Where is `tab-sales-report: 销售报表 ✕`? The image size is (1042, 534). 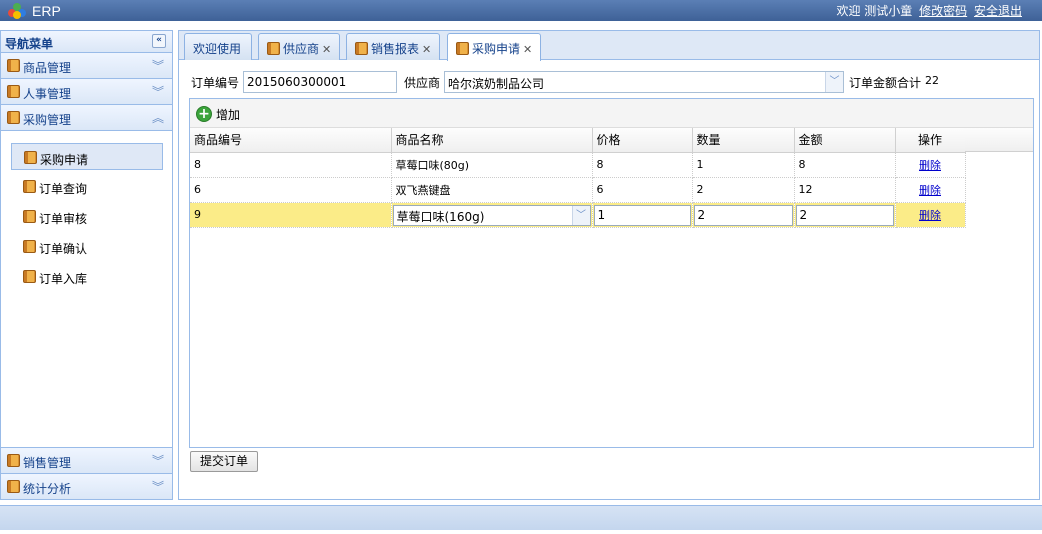
tab-sales-report: 销售报表 ✕ is located at coordinates (393, 46).